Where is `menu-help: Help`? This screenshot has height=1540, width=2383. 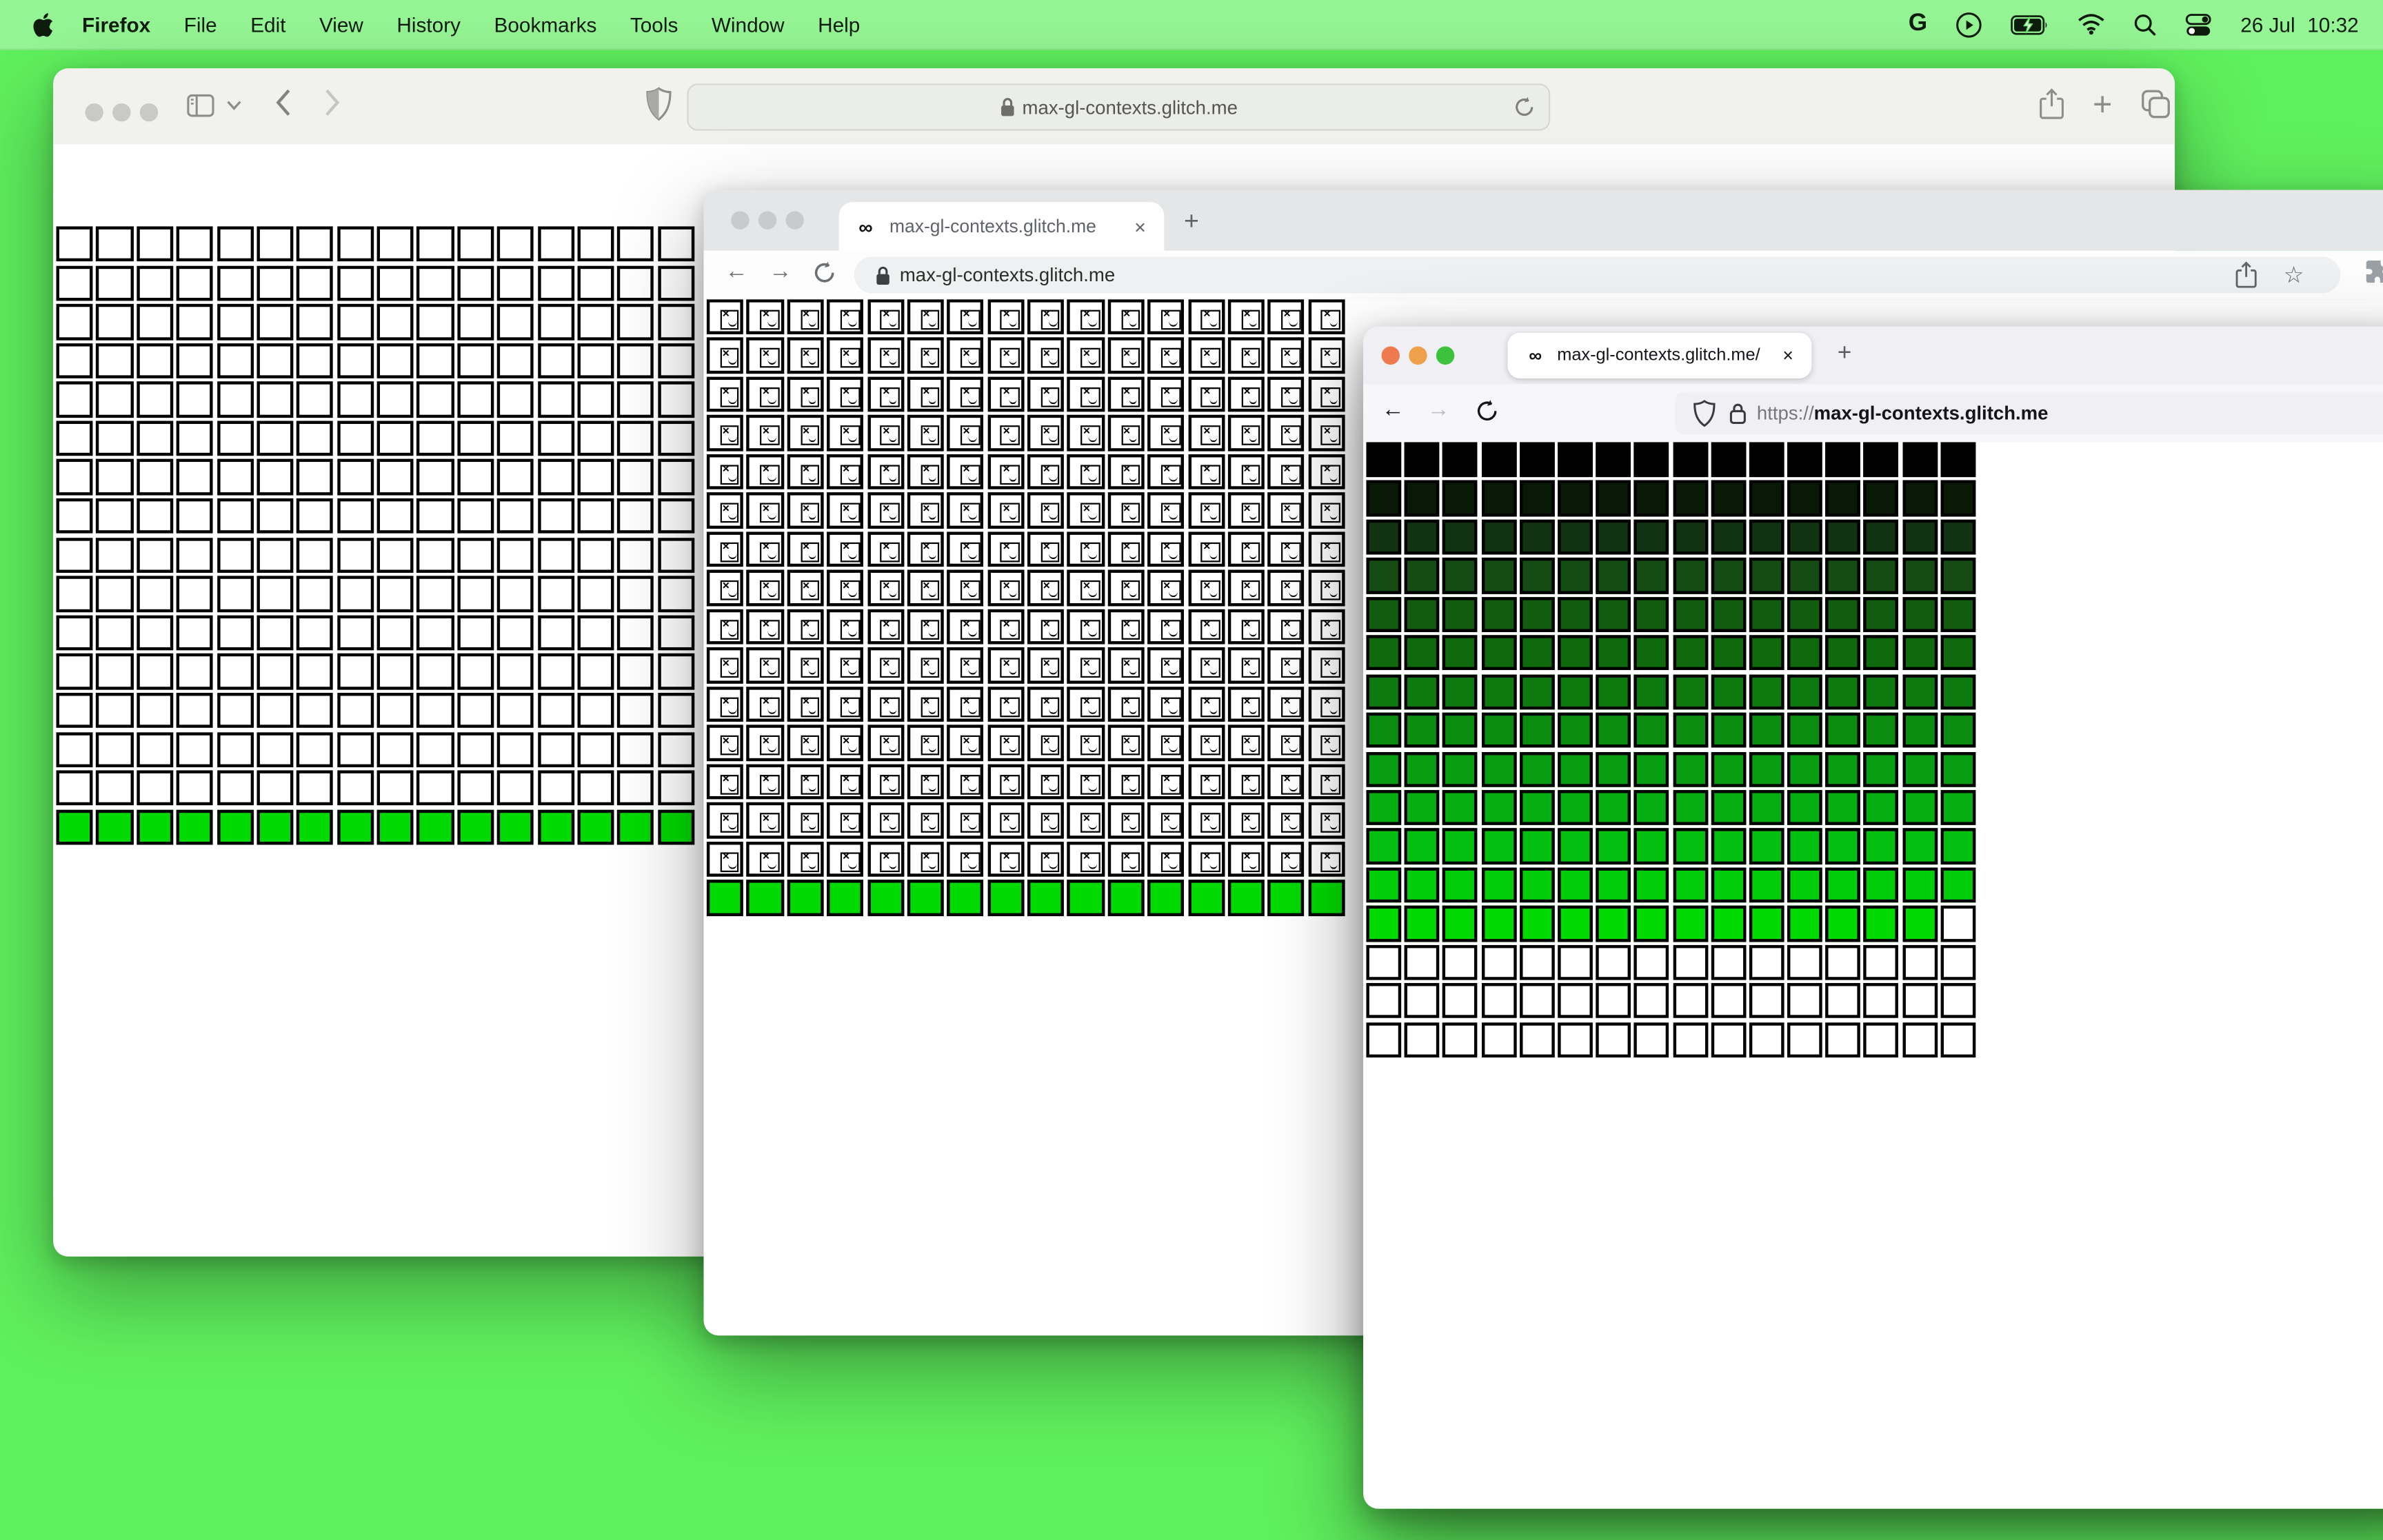
menu-help: Help is located at coordinates (839, 25).